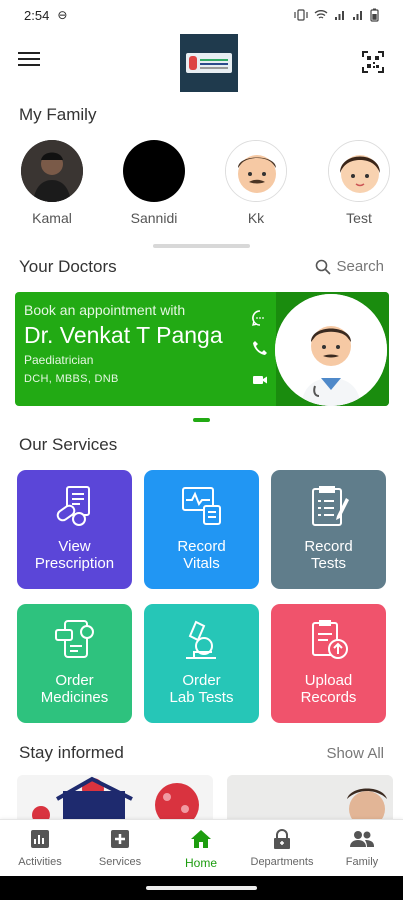  What do you see at coordinates (328, 529) in the screenshot?
I see `service-record-tests: Record Tests` at bounding box center [328, 529].